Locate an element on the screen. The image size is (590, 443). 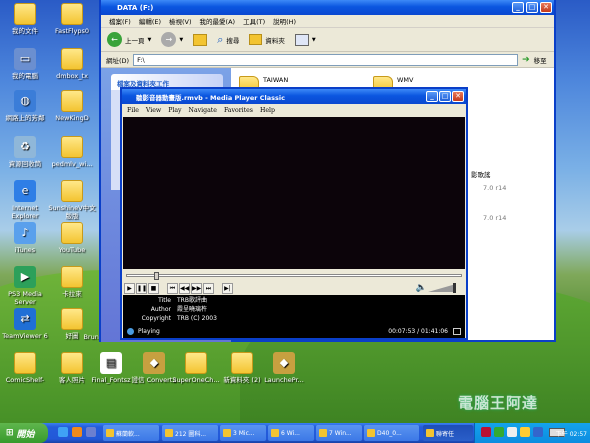
desktop-icon: ComicShelf- is located at coordinates (25, 368).